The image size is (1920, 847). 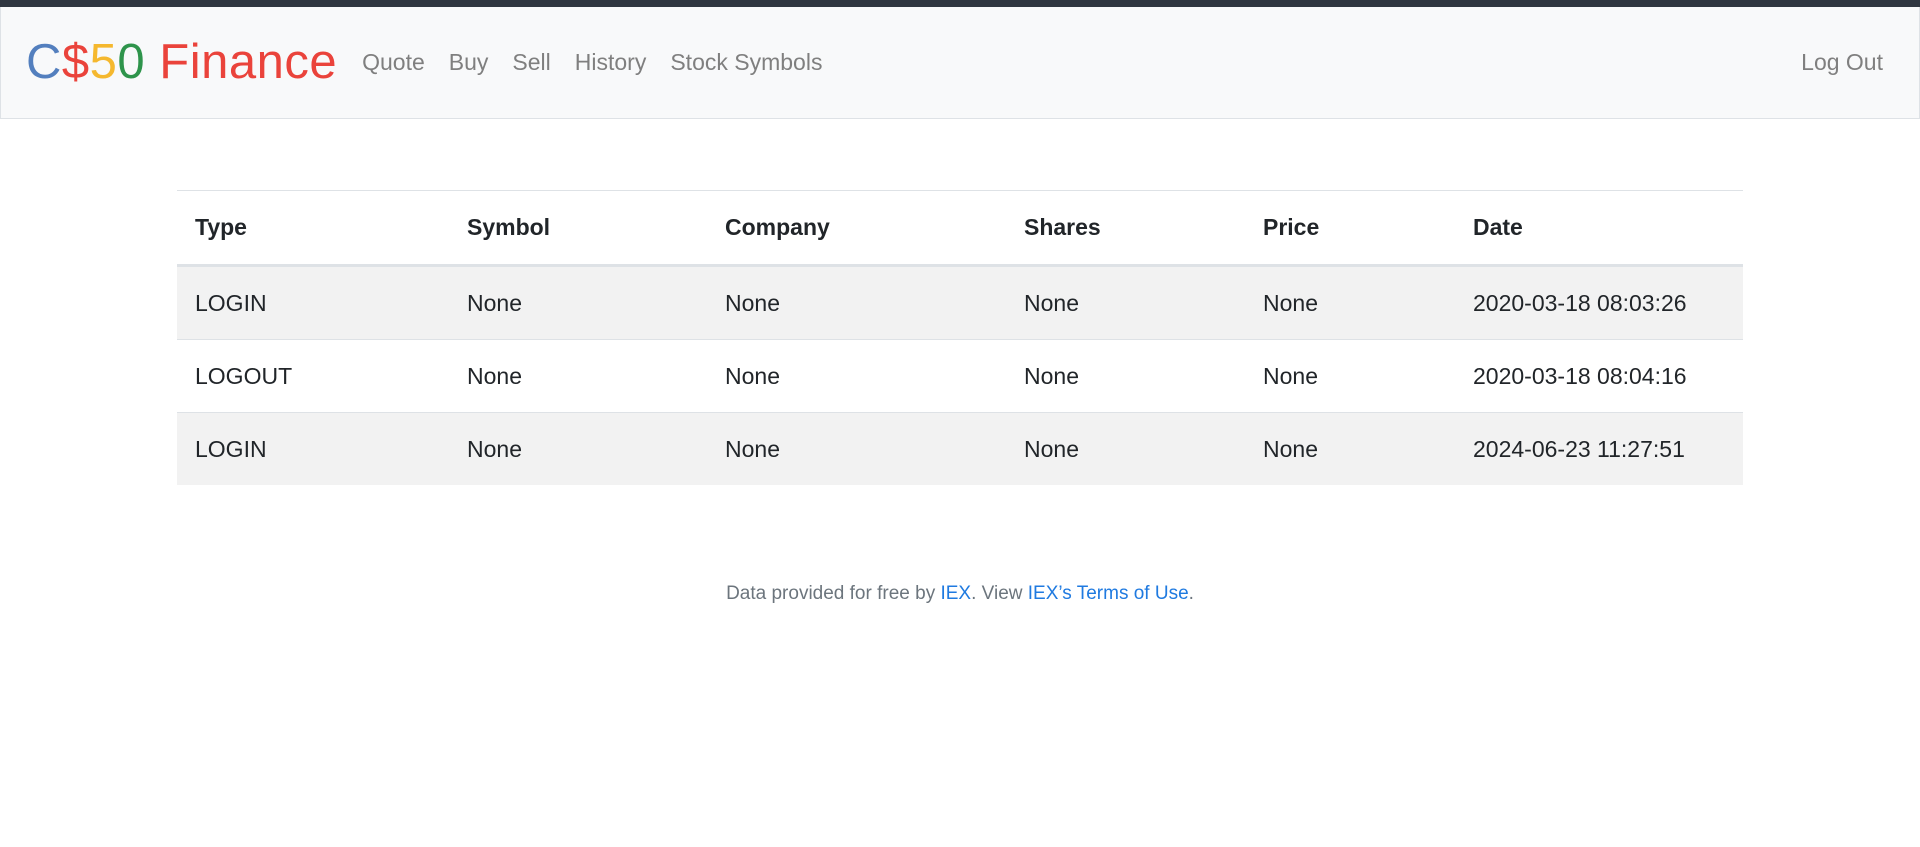 I want to click on brand-letter-5: 5, so click(x=103, y=62).